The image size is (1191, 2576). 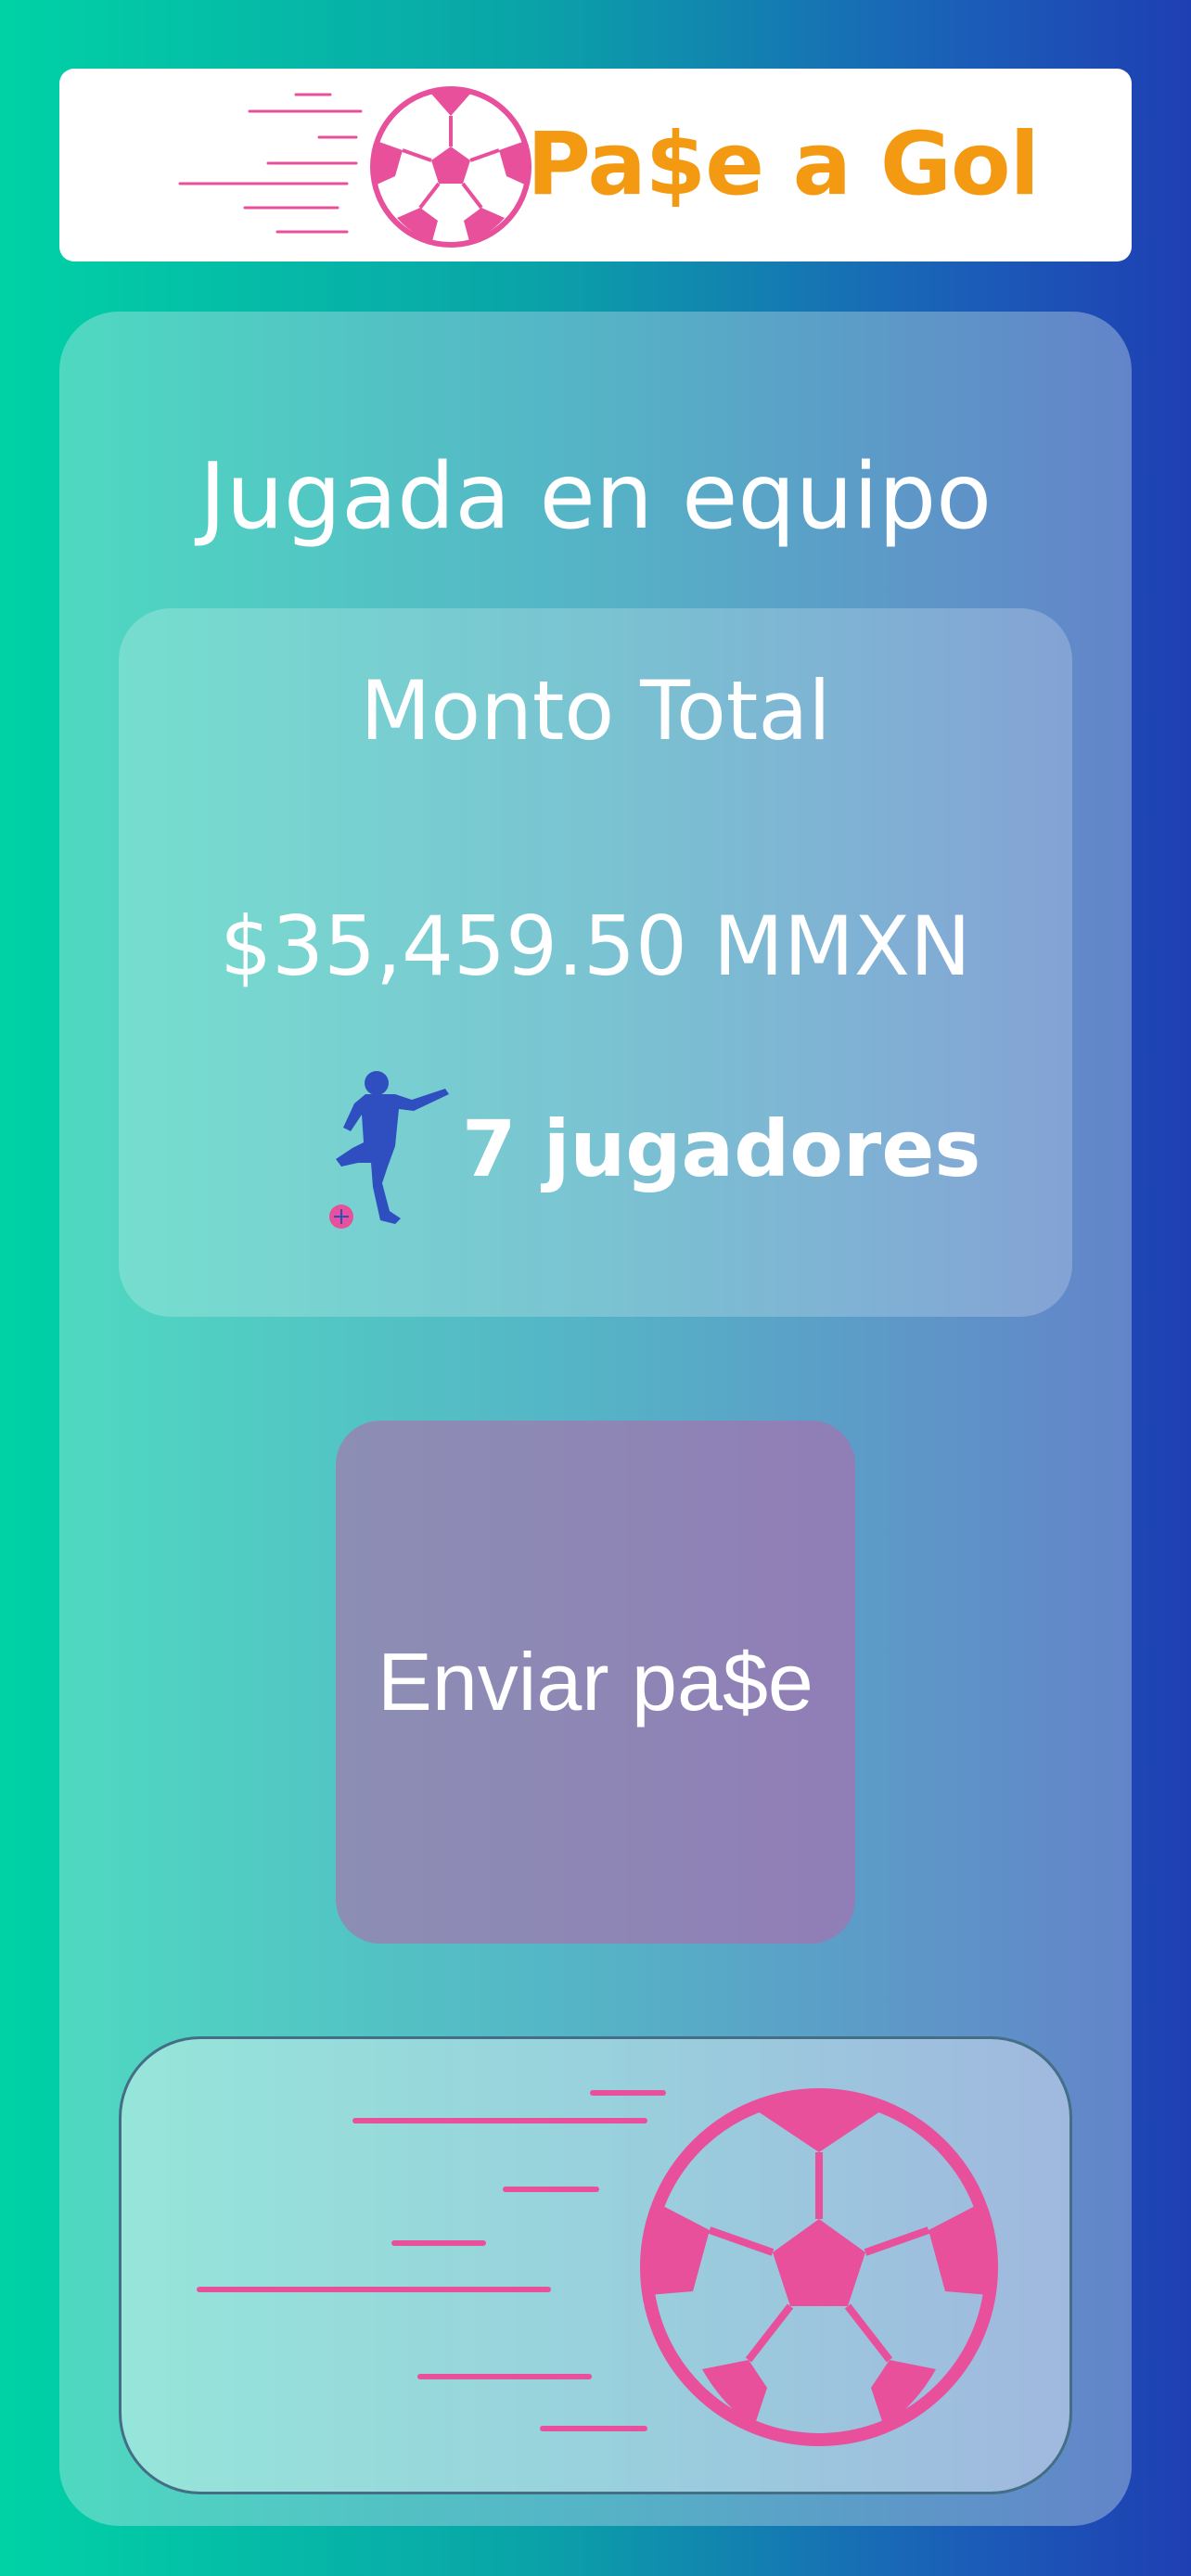 What do you see at coordinates (595, 711) in the screenshot?
I see `total-label: Monto Total` at bounding box center [595, 711].